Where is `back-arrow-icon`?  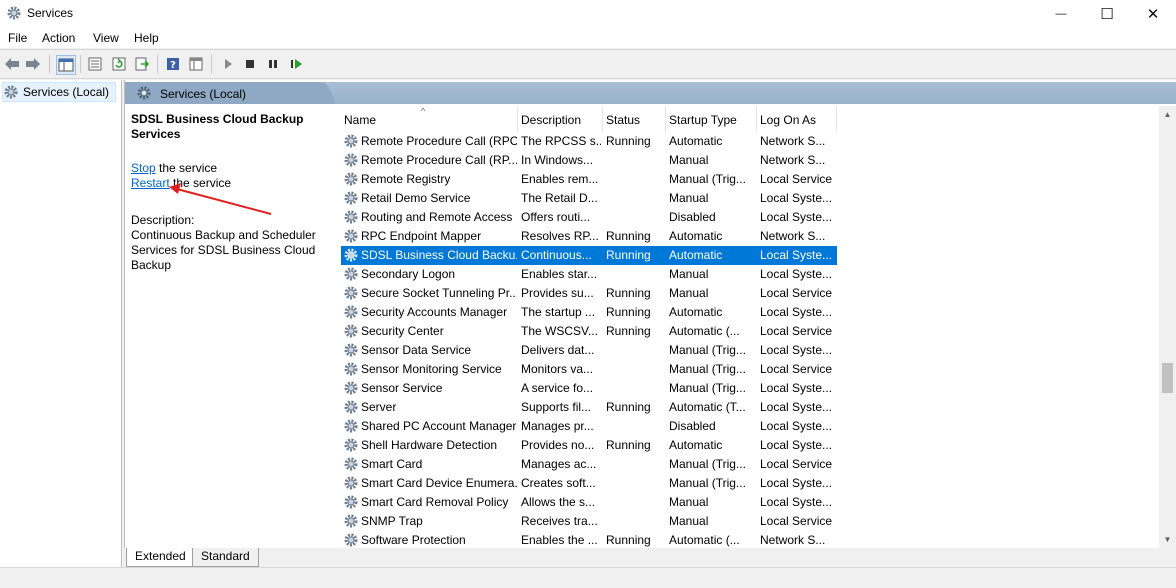 back-arrow-icon is located at coordinates (12, 64).